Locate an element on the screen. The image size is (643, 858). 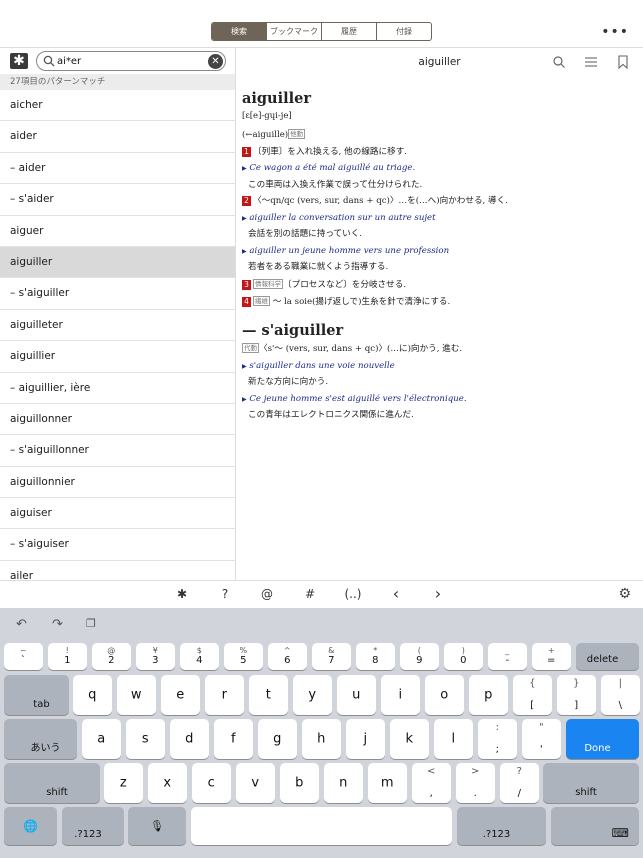
key-x: x is located at coordinates (167, 783).